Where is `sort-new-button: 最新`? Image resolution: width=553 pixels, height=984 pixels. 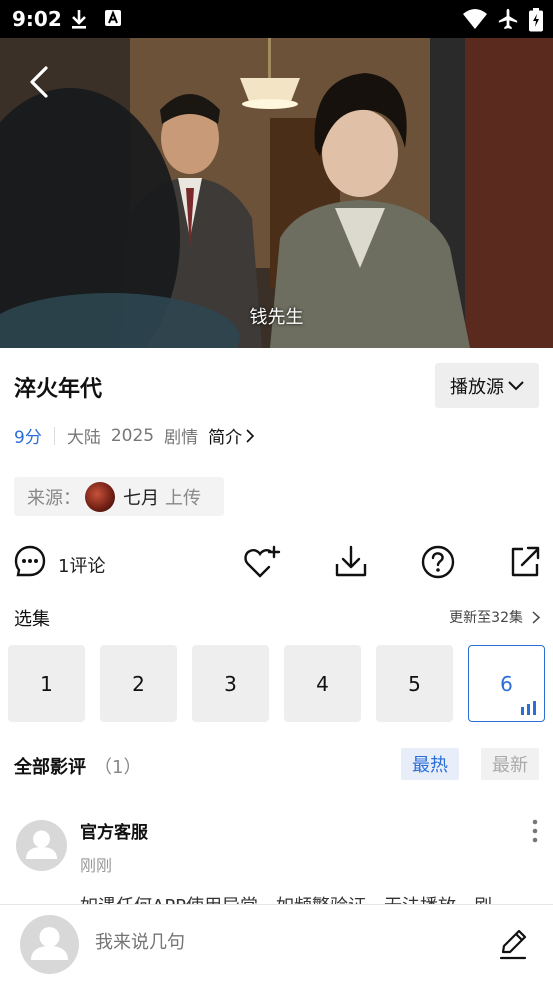 sort-new-button: 最新 is located at coordinates (510, 764).